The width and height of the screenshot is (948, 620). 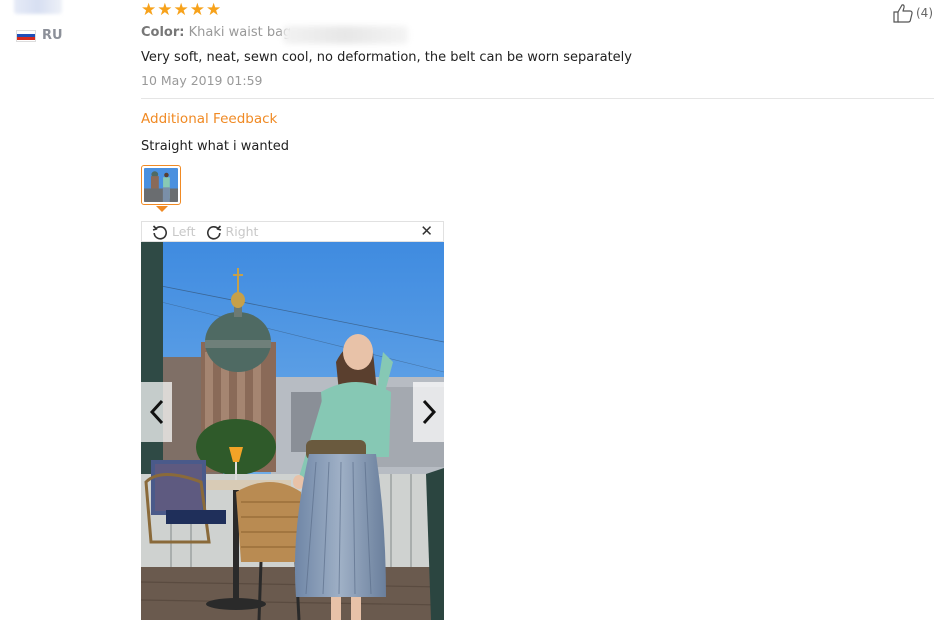 What do you see at coordinates (240, 32) in the screenshot?
I see `color-value: Khaki waist bag` at bounding box center [240, 32].